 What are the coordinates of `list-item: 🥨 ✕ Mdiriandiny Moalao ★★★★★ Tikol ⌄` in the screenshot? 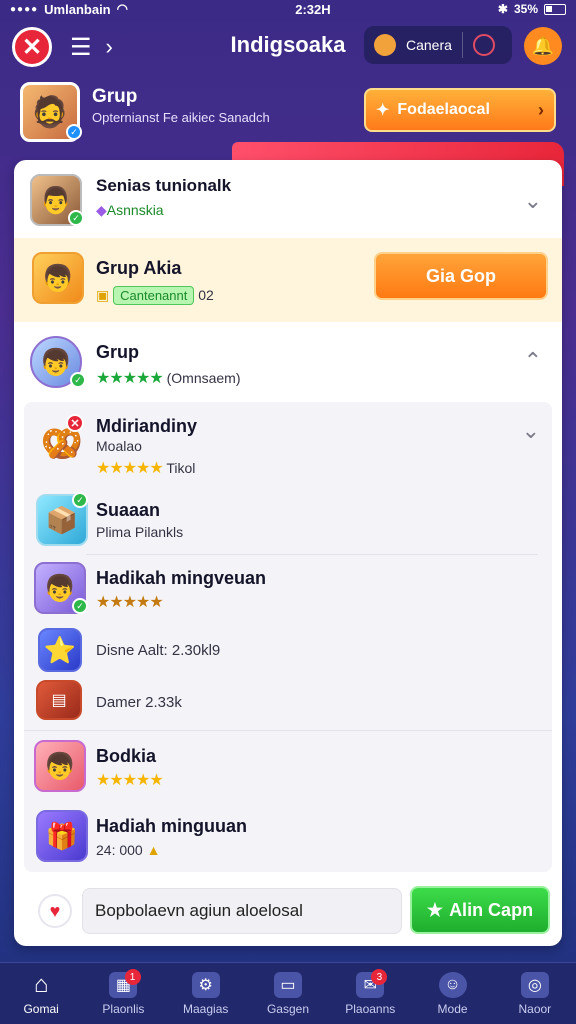 It's located at (288, 448).